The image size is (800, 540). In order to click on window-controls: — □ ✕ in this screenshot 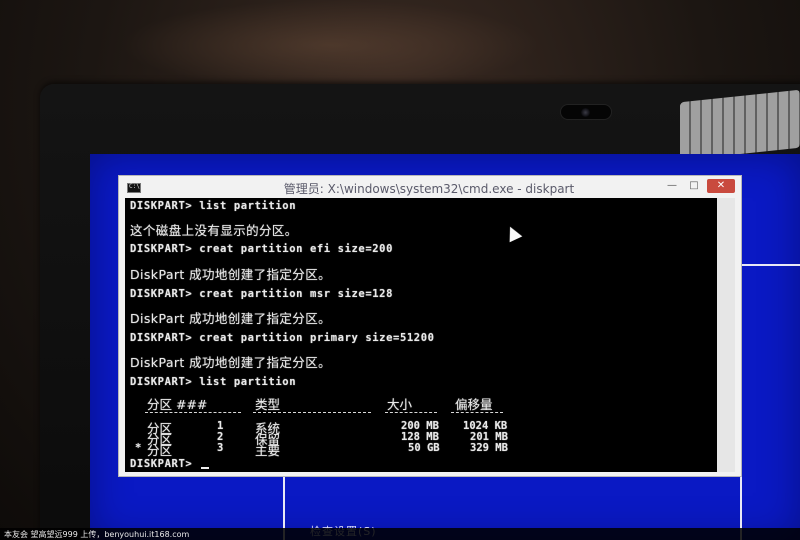, I will do `click(699, 186)`.